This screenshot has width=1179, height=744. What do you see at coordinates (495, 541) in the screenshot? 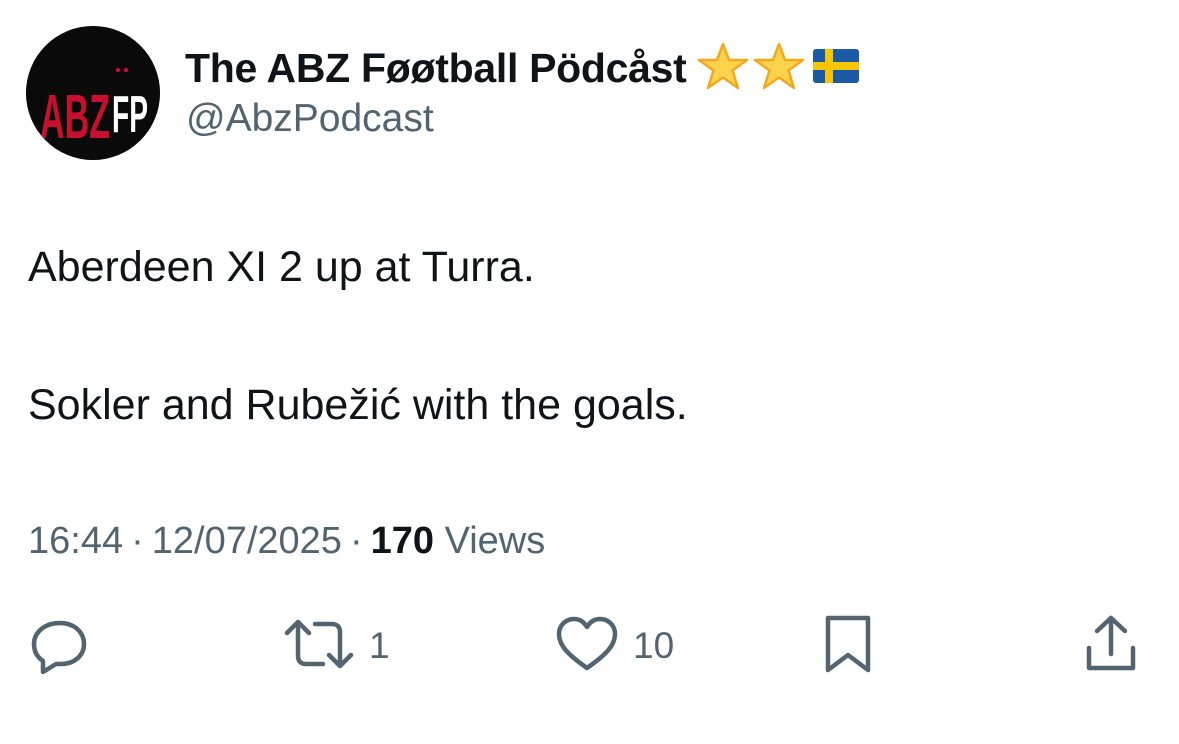
I see `views-label: Views` at bounding box center [495, 541].